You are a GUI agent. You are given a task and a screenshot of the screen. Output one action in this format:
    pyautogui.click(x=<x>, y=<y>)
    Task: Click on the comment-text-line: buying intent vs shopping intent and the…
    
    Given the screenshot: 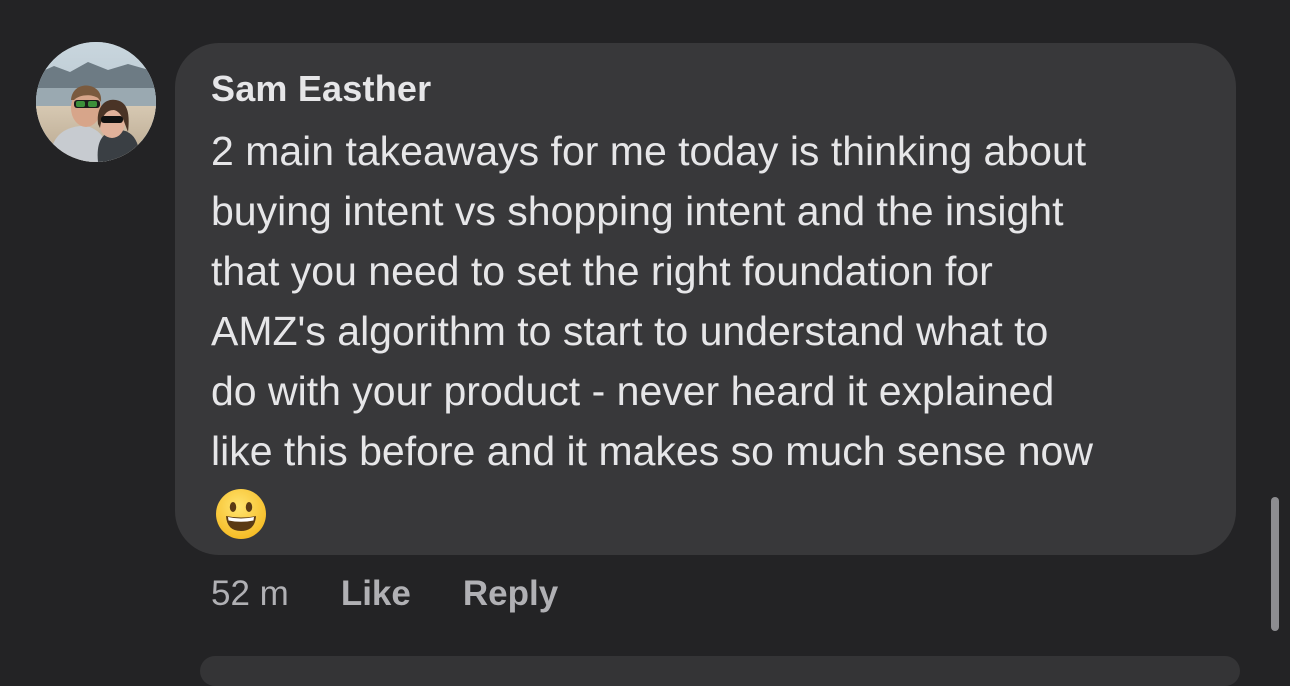 What is the action you would take?
    pyautogui.click(x=637, y=211)
    